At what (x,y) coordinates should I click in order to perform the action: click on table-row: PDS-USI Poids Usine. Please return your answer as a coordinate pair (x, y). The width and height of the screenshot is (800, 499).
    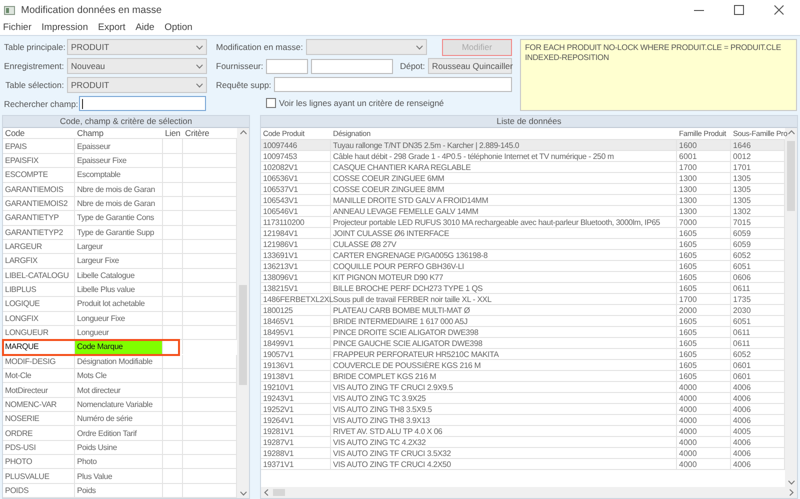
    Looking at the image, I should click on (120, 448).